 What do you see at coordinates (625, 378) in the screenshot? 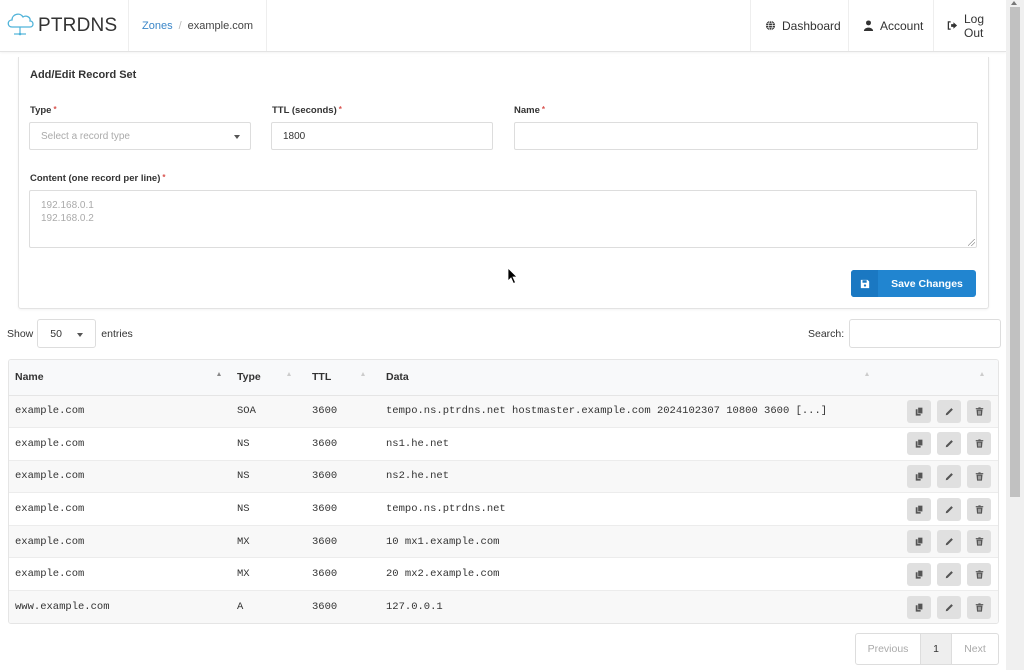
I see `column-header-data: Data` at bounding box center [625, 378].